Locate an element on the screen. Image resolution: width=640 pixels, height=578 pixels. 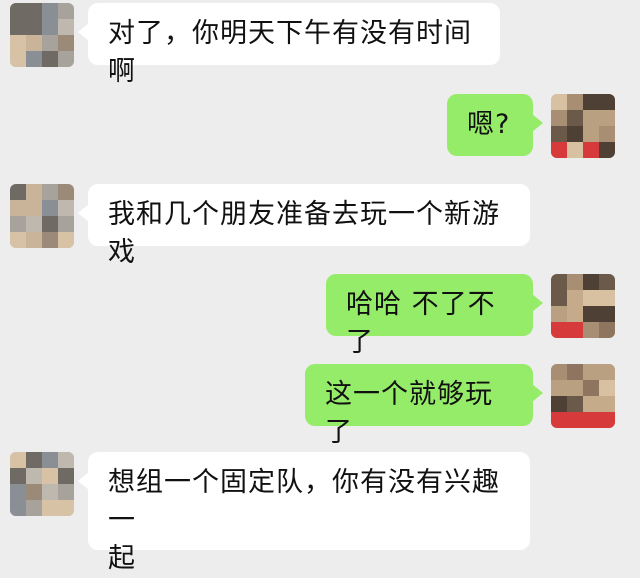
message-row-outgoing: 这一个就够玩了 is located at coordinates (320, 405).